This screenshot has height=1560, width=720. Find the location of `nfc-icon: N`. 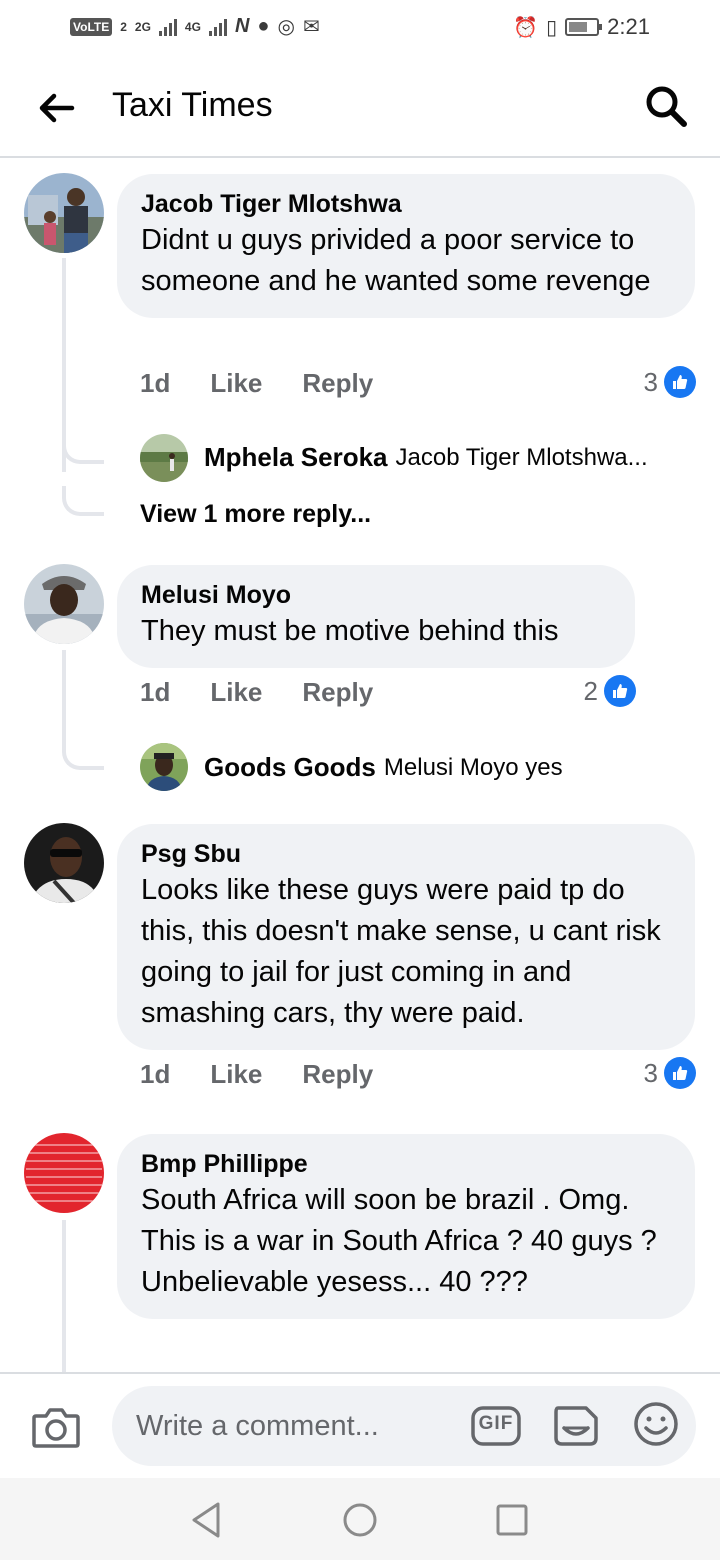

nfc-icon: N is located at coordinates (242, 26).